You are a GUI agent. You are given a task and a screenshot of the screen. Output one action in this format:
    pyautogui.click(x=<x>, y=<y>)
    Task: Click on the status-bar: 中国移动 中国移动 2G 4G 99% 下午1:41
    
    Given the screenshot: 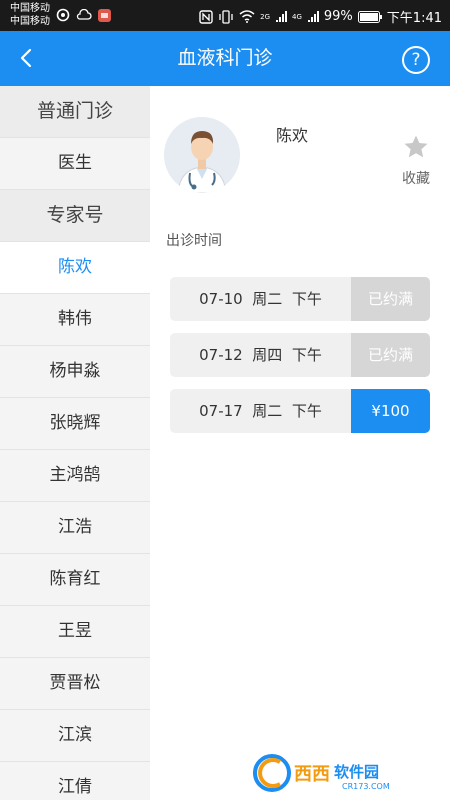 What is the action you would take?
    pyautogui.click(x=225, y=15)
    